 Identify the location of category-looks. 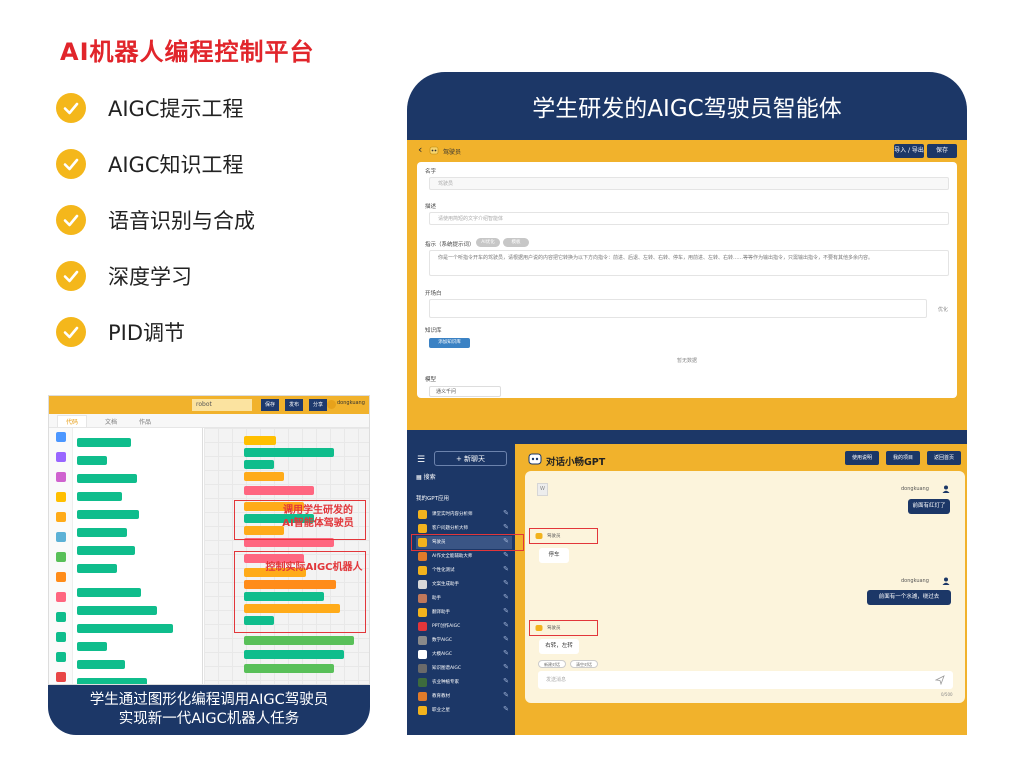
(61, 457).